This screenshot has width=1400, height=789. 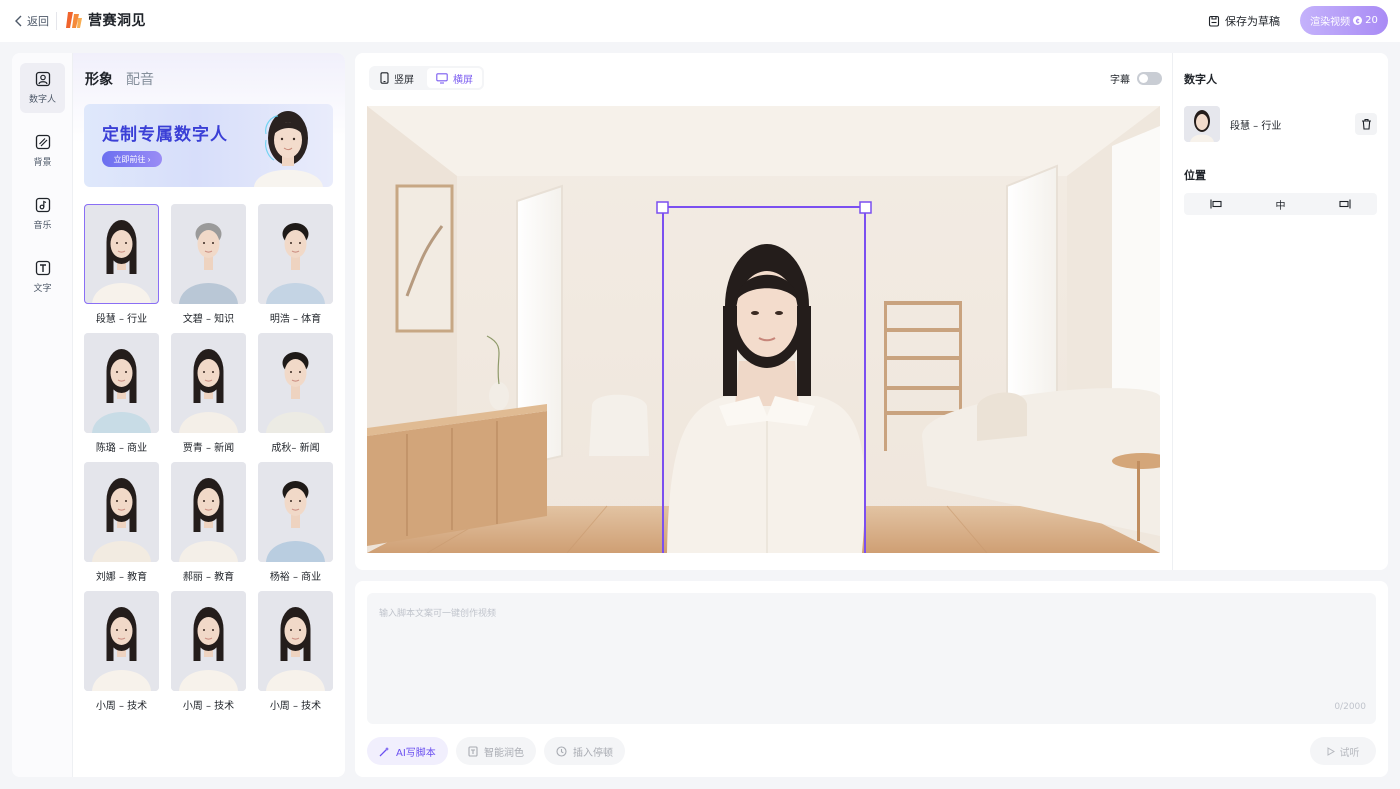 I want to click on rail-item-text: 文字, so click(x=42, y=277).